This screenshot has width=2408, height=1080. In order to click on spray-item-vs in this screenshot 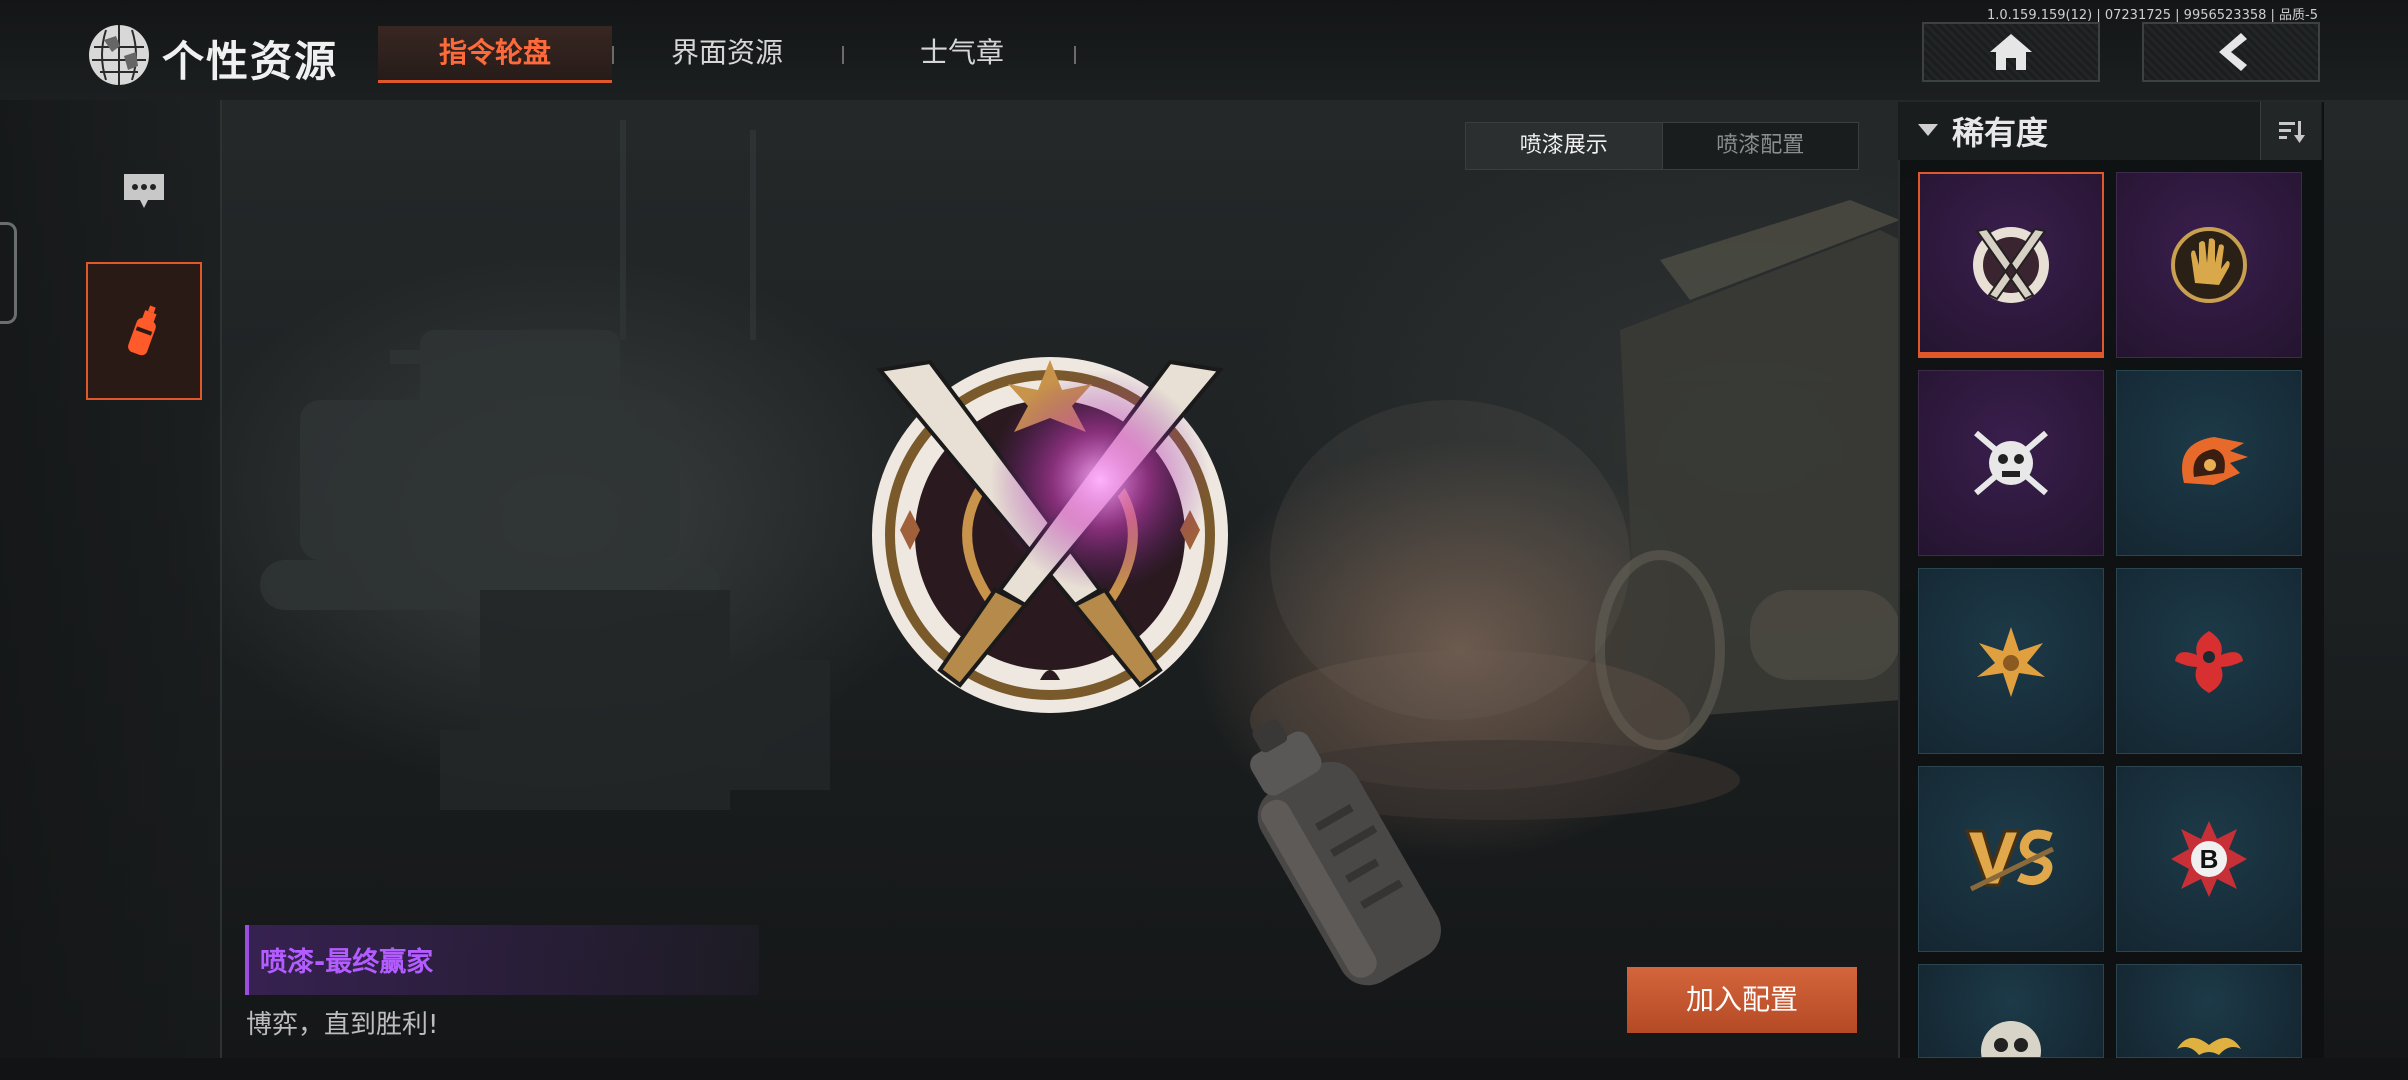, I will do `click(2011, 859)`.